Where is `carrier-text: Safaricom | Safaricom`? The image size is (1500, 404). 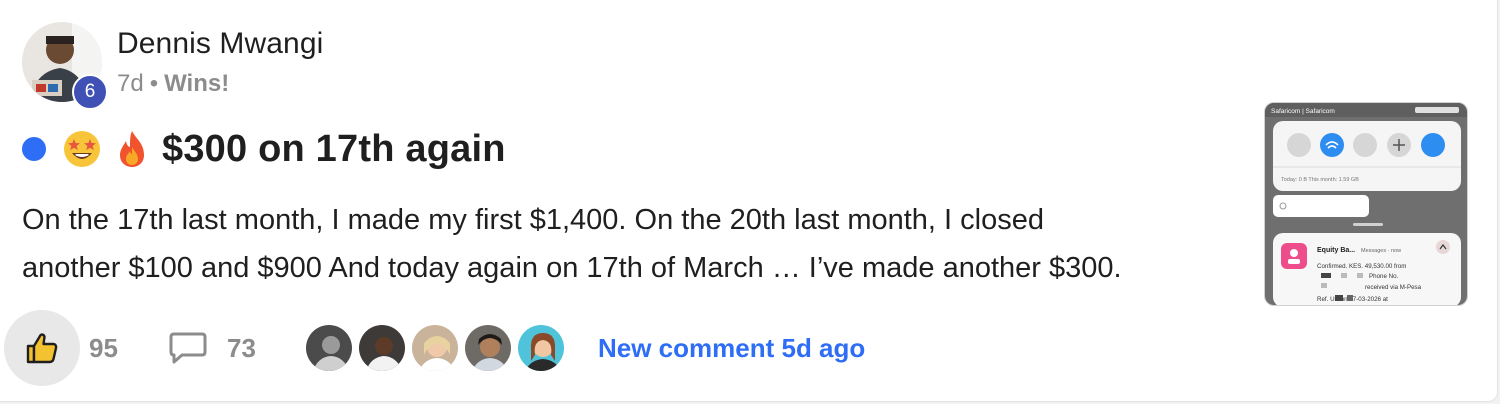
carrier-text: Safaricom | Safaricom is located at coordinates (1303, 111).